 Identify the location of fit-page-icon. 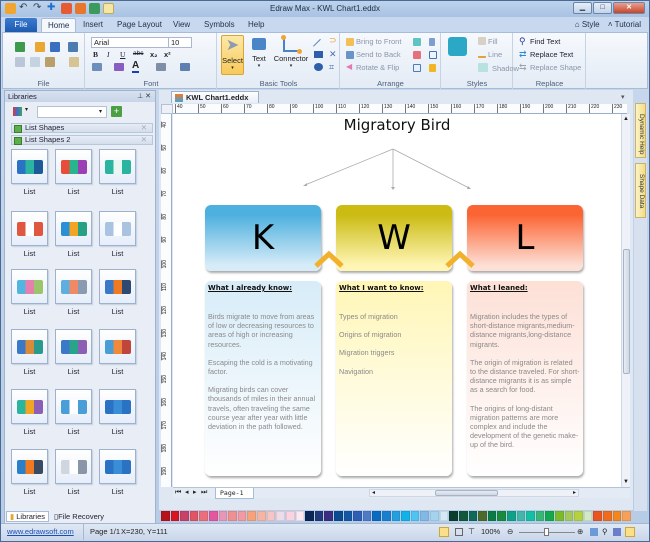
(594, 532).